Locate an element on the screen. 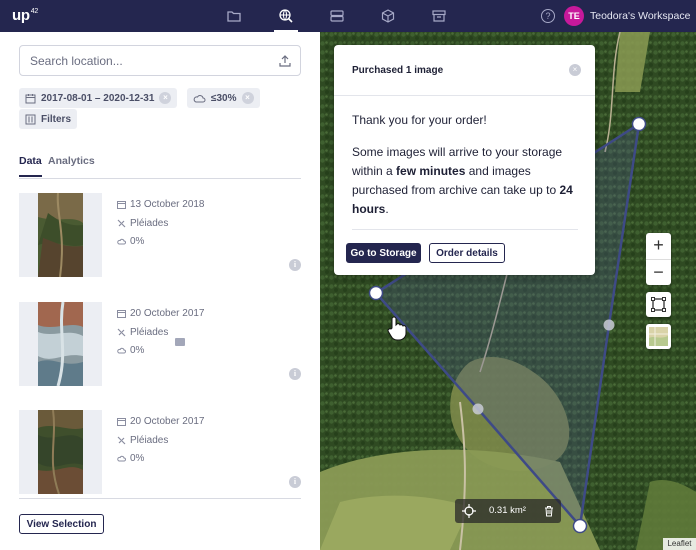 The width and height of the screenshot is (696, 550). map-attribution: Leaflet is located at coordinates (679, 544).